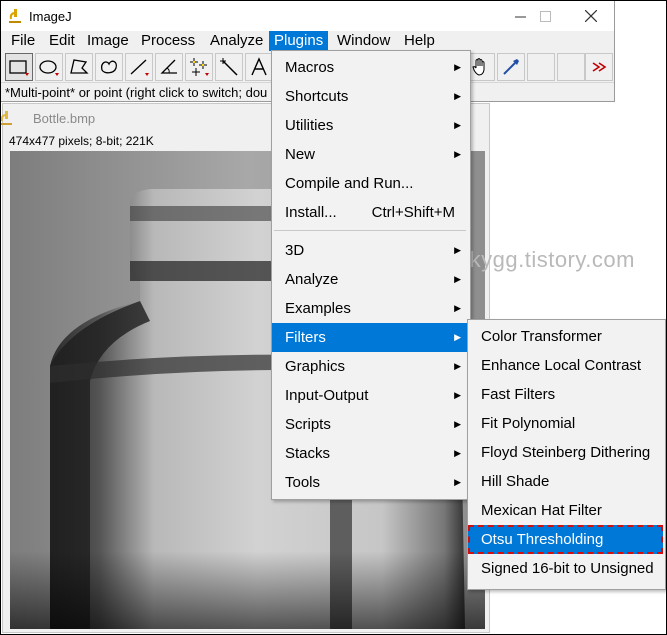 Image resolution: width=667 pixels, height=635 pixels. I want to click on plugins-menu-analyze: Analyze ▶, so click(370, 279).